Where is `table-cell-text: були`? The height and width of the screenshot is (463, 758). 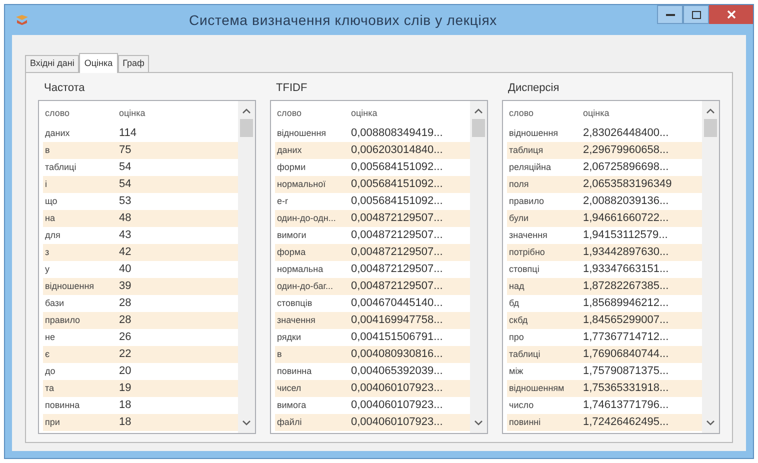
table-cell-text: були is located at coordinates (519, 218).